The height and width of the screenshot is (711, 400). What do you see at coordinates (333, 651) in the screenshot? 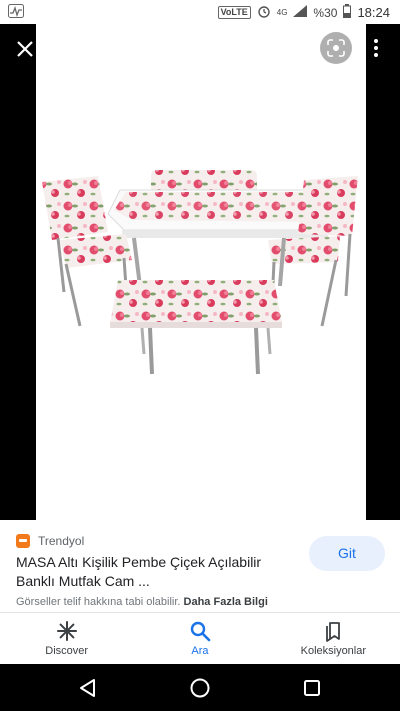
I see `nav-collections-label: Koleksiyonlar` at bounding box center [333, 651].